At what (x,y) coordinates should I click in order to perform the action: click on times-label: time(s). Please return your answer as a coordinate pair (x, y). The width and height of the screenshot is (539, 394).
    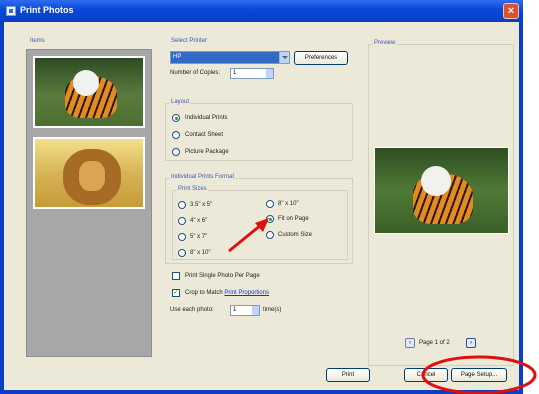
    Looking at the image, I should click on (272, 310).